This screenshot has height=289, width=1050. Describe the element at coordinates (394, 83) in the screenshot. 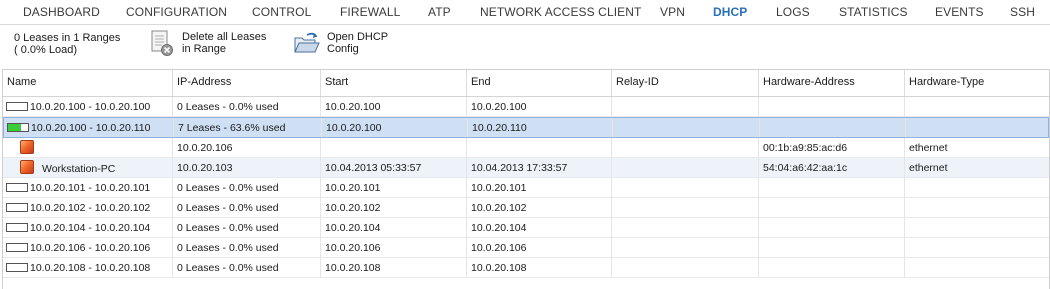

I see `col-header-start: Start` at that location.